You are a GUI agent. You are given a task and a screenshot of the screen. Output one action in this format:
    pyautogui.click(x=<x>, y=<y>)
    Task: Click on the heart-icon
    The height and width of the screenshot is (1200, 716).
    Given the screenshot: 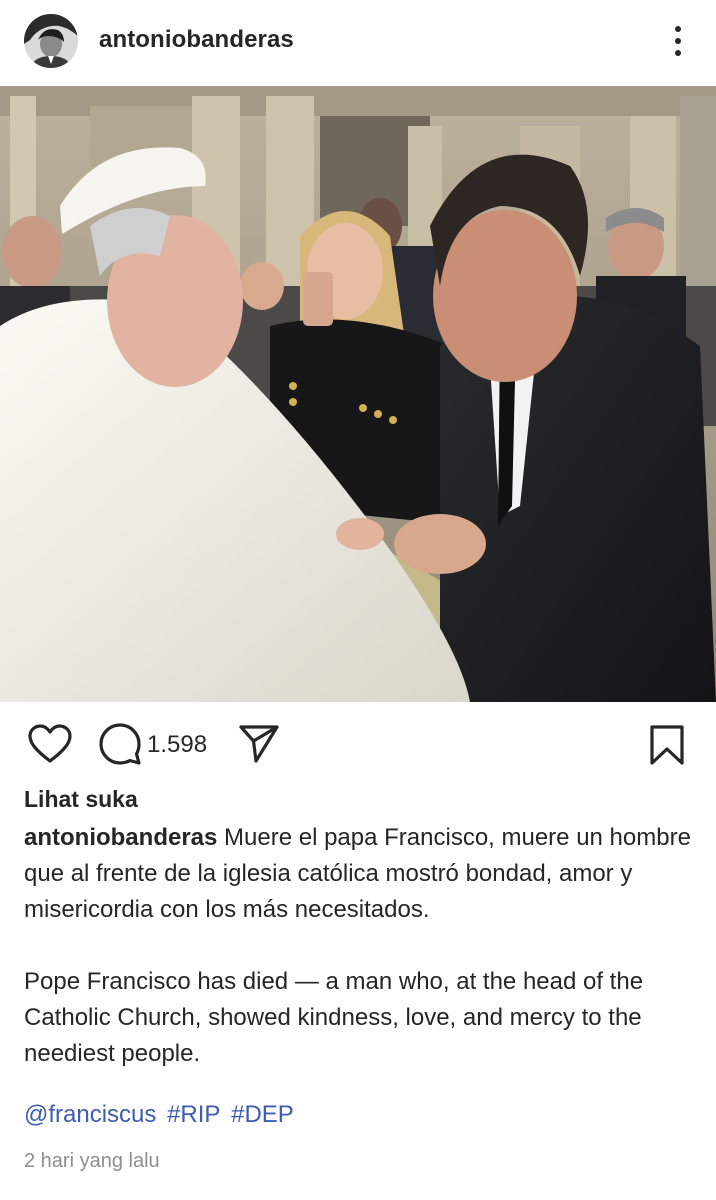 What is the action you would take?
    pyautogui.click(x=50, y=744)
    